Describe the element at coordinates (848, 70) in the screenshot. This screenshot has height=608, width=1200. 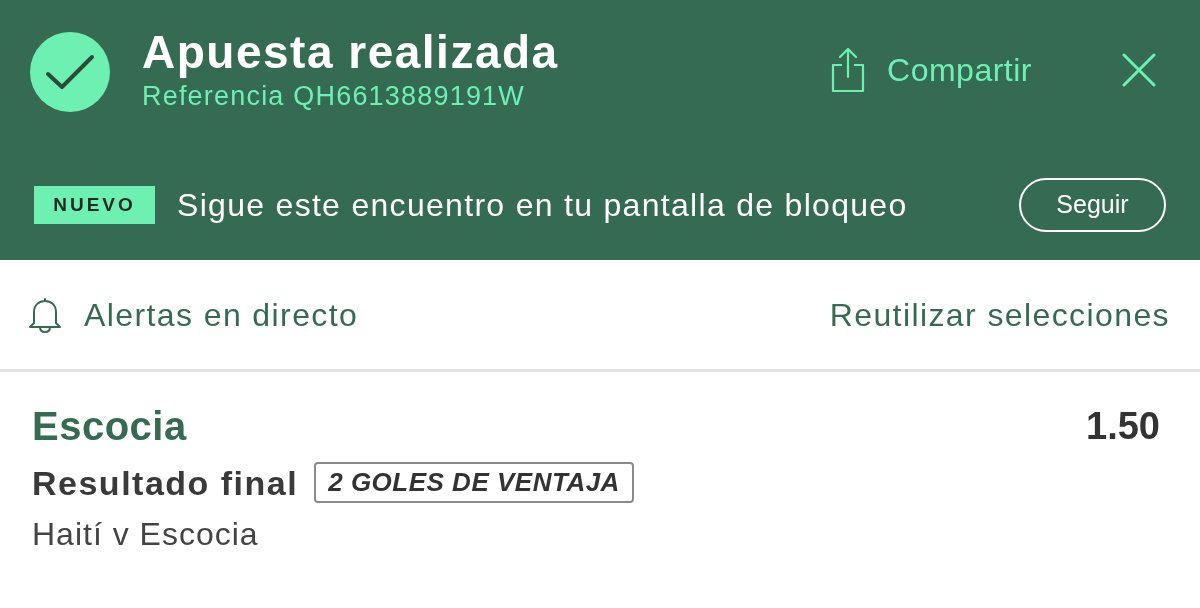
I see `share-icon` at that location.